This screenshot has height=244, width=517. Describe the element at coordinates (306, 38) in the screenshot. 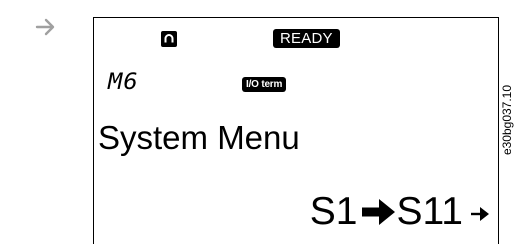

I see `status-badge: READY` at that location.